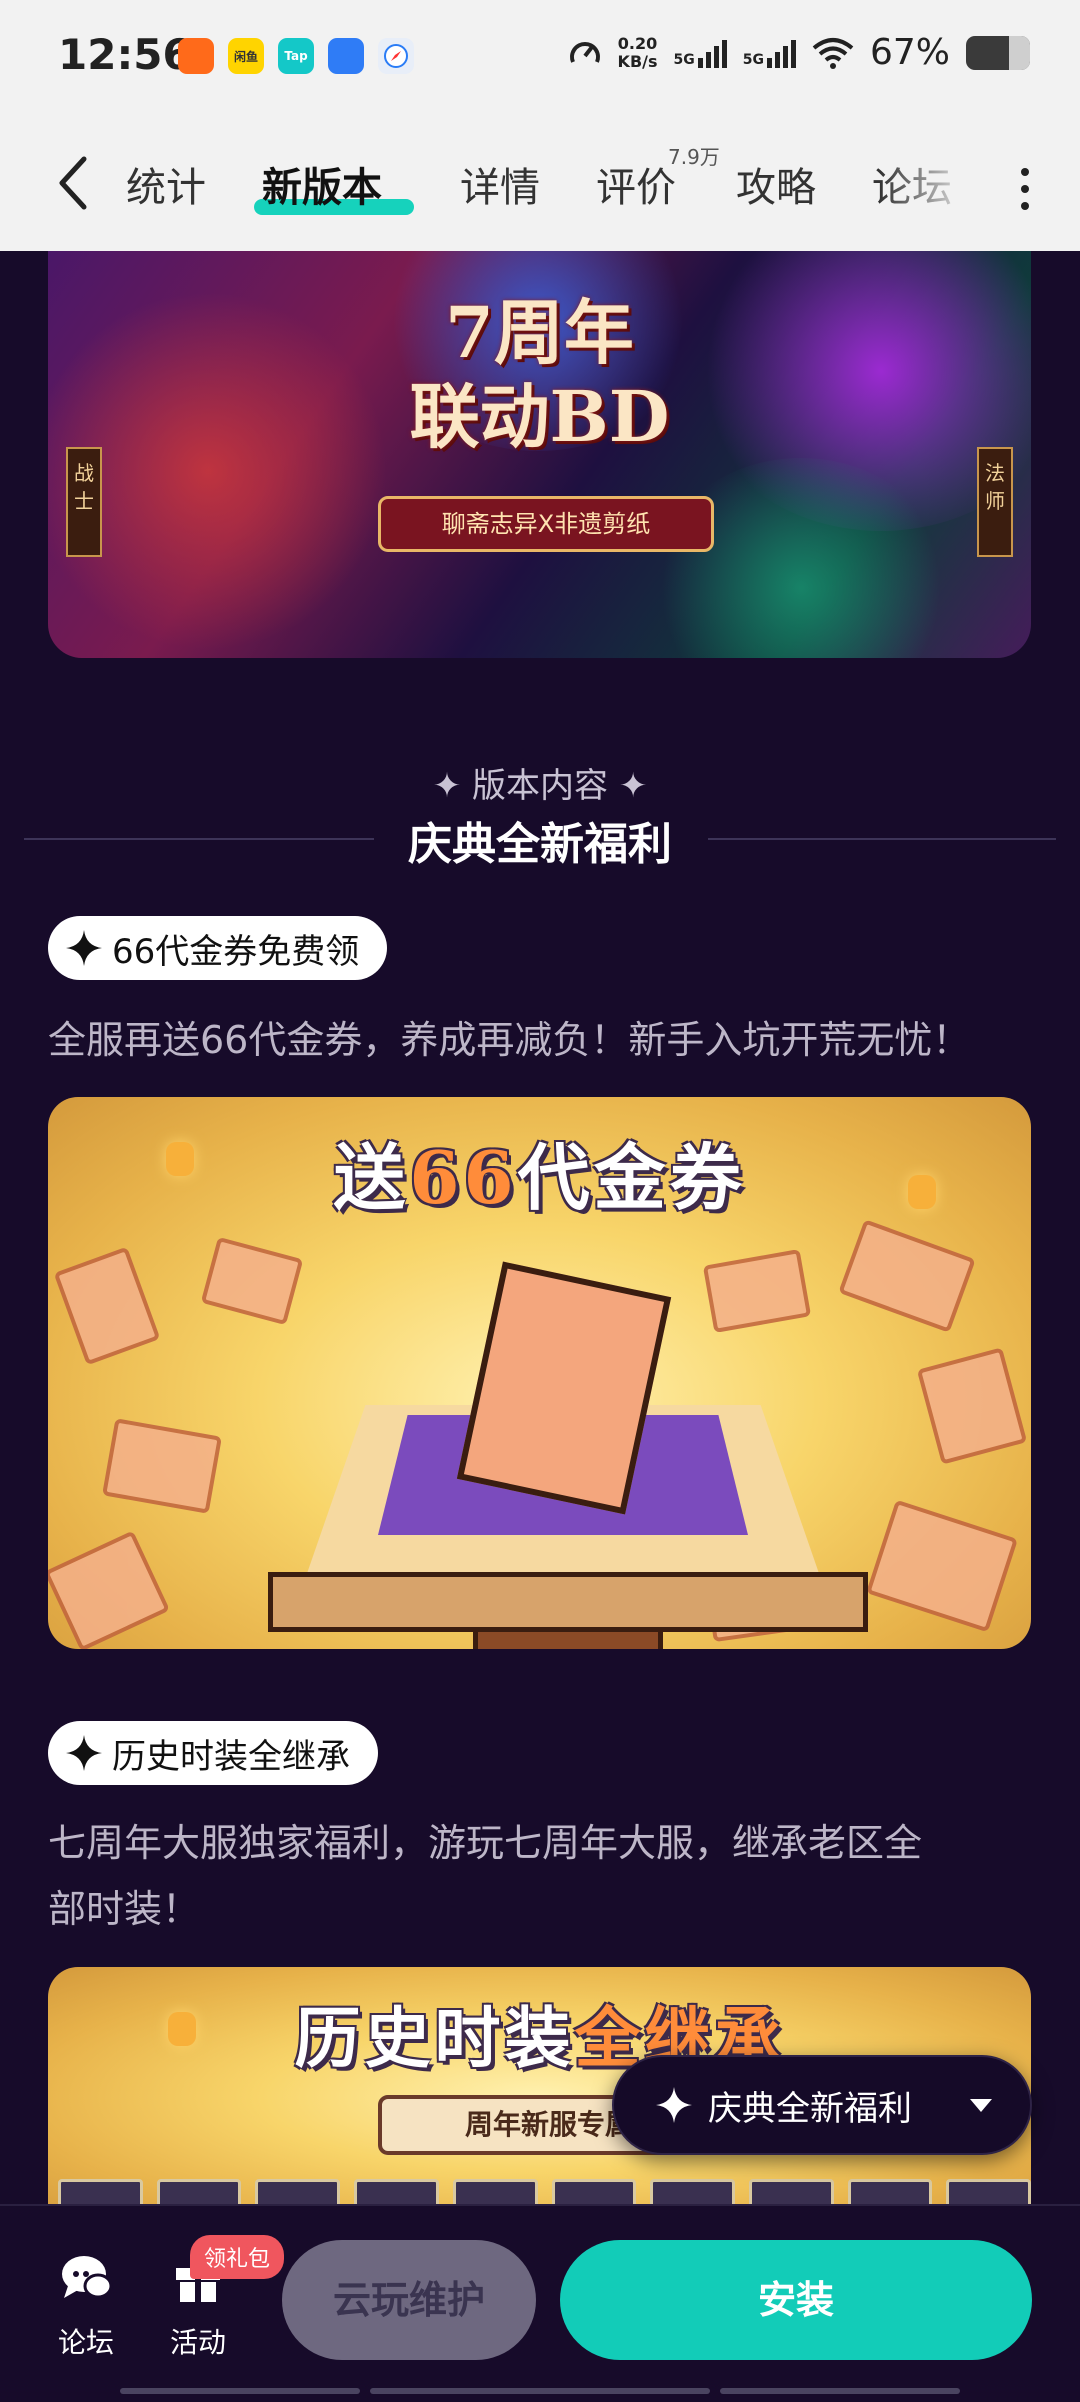  What do you see at coordinates (995, 502) in the screenshot?
I see `banner-tag-mage: 法师` at bounding box center [995, 502].